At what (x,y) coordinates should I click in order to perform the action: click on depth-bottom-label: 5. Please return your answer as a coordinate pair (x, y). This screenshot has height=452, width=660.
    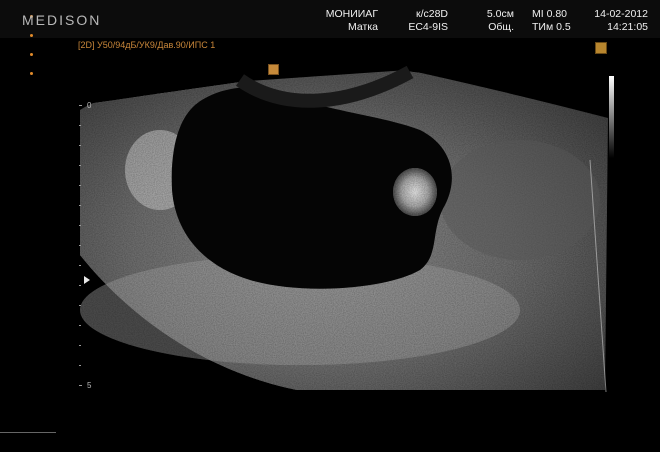
    Looking at the image, I should click on (89, 385).